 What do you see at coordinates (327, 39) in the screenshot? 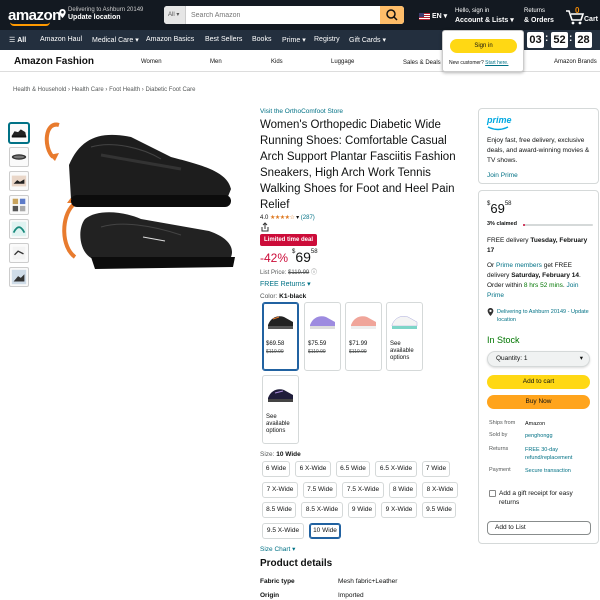
I see `subnav-item-registry: Registry` at bounding box center [327, 39].